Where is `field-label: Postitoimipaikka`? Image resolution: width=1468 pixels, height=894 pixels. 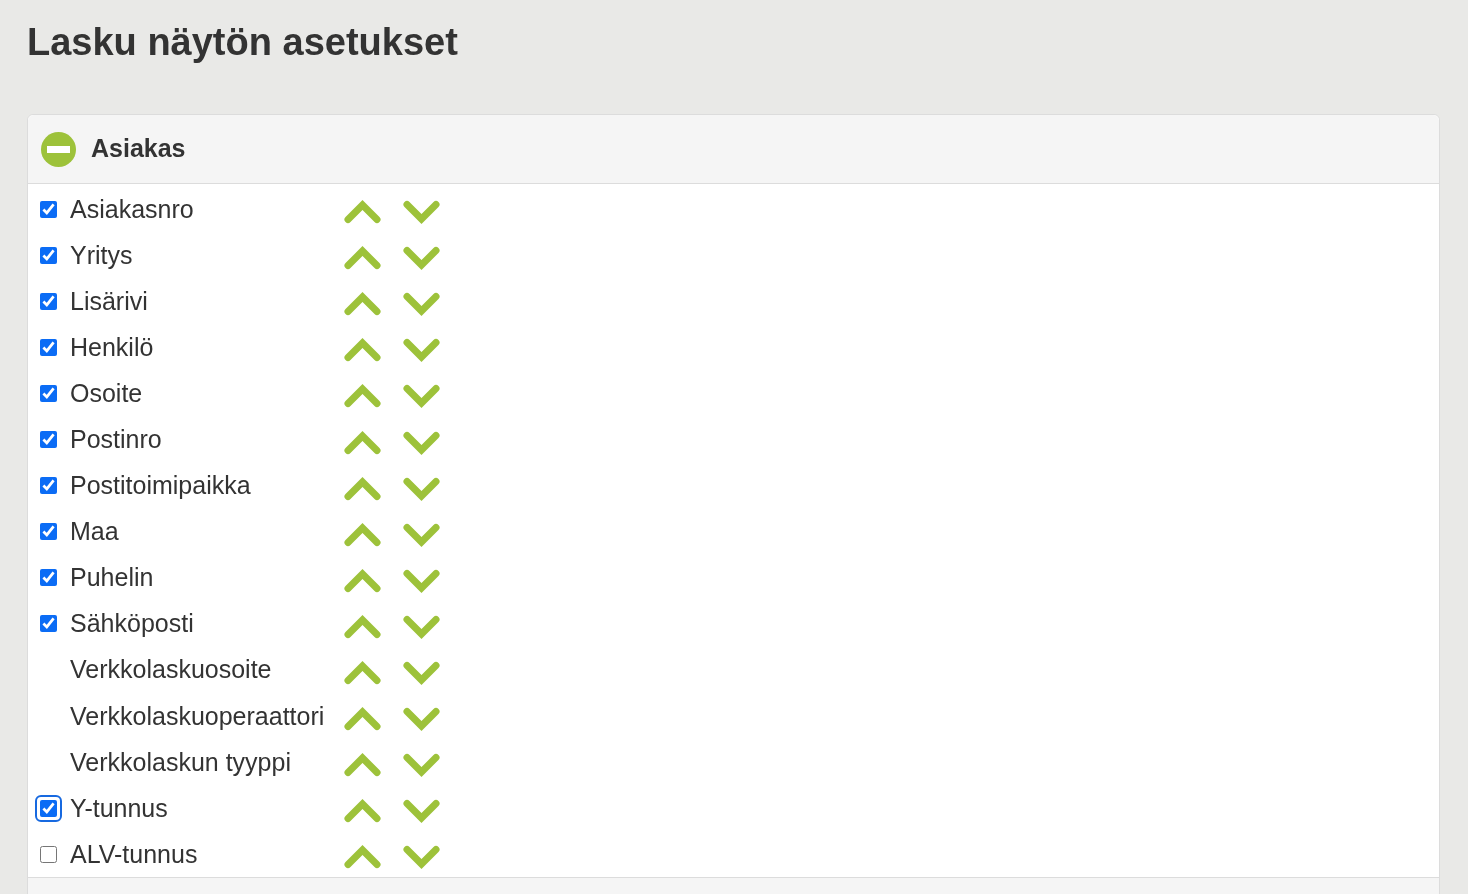
field-label: Postitoimipaikka is located at coordinates (160, 485).